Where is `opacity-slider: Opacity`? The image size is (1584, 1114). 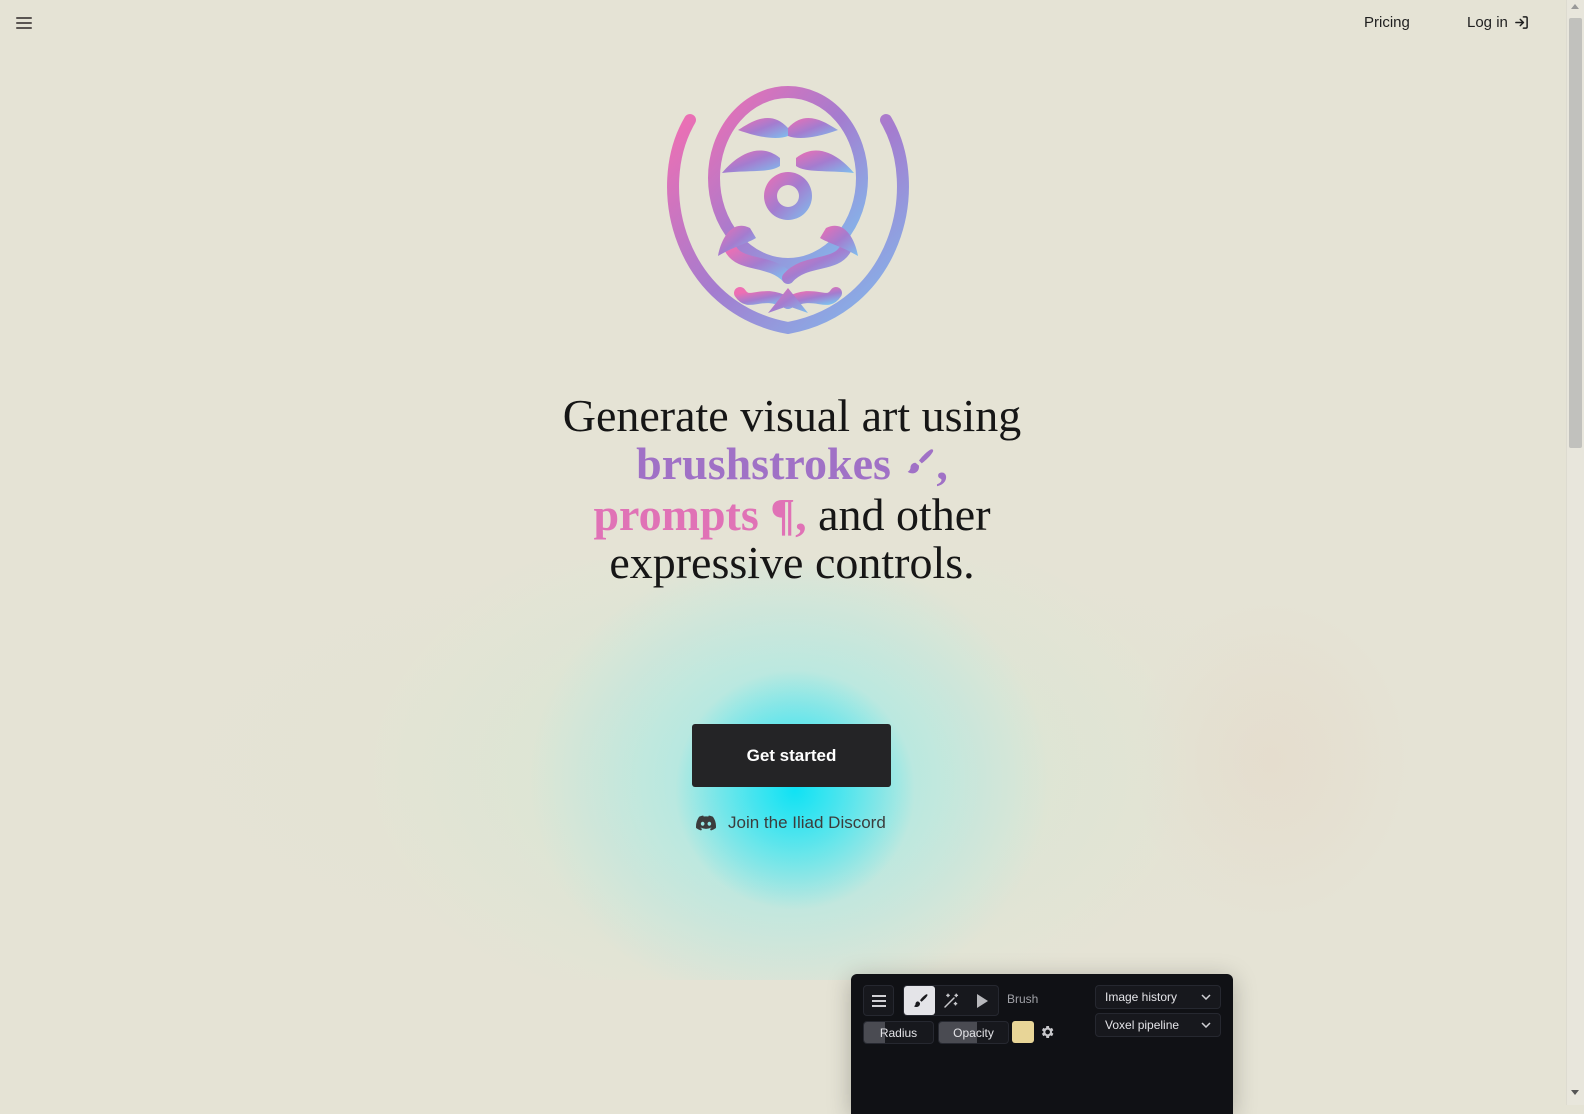
opacity-slider: Opacity is located at coordinates (973, 1032).